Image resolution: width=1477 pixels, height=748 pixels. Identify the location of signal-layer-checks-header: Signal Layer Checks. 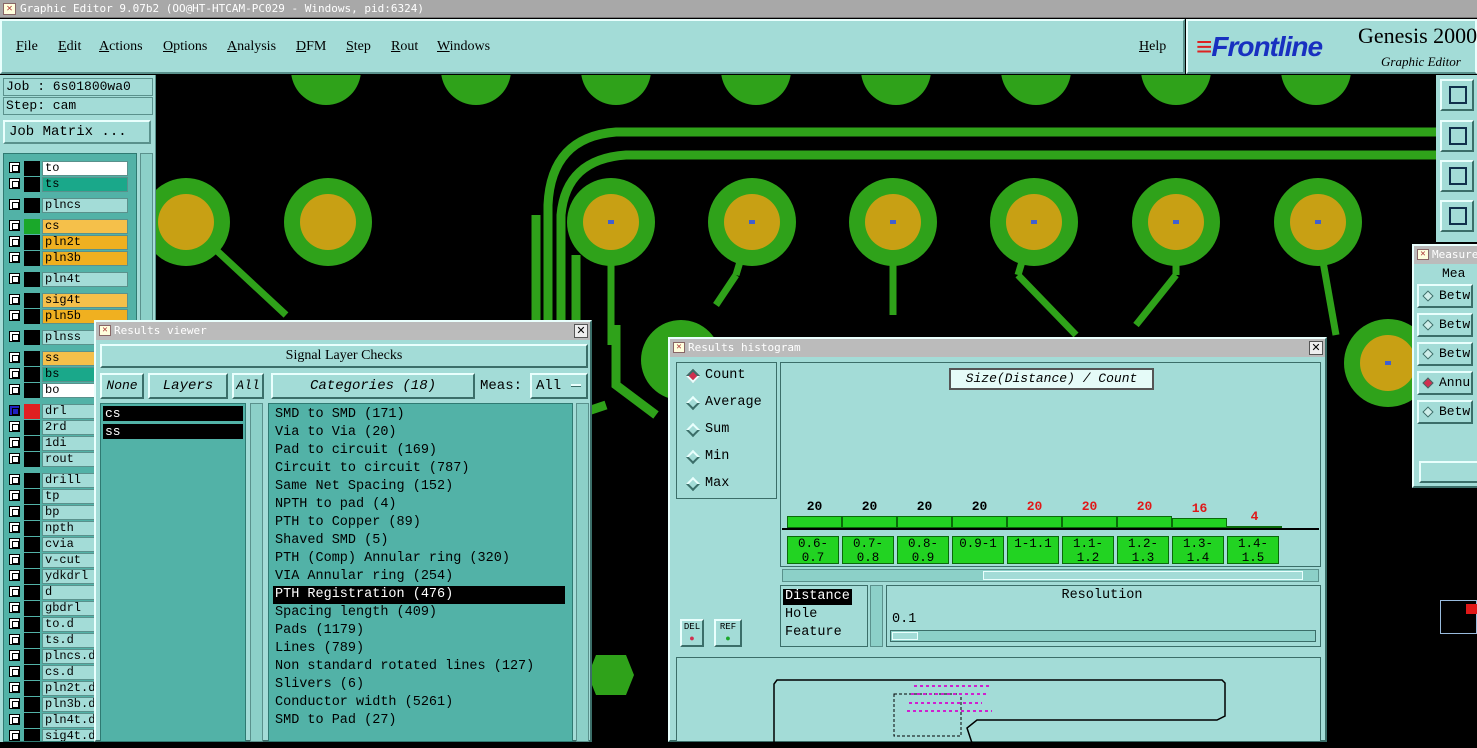
(344, 356).